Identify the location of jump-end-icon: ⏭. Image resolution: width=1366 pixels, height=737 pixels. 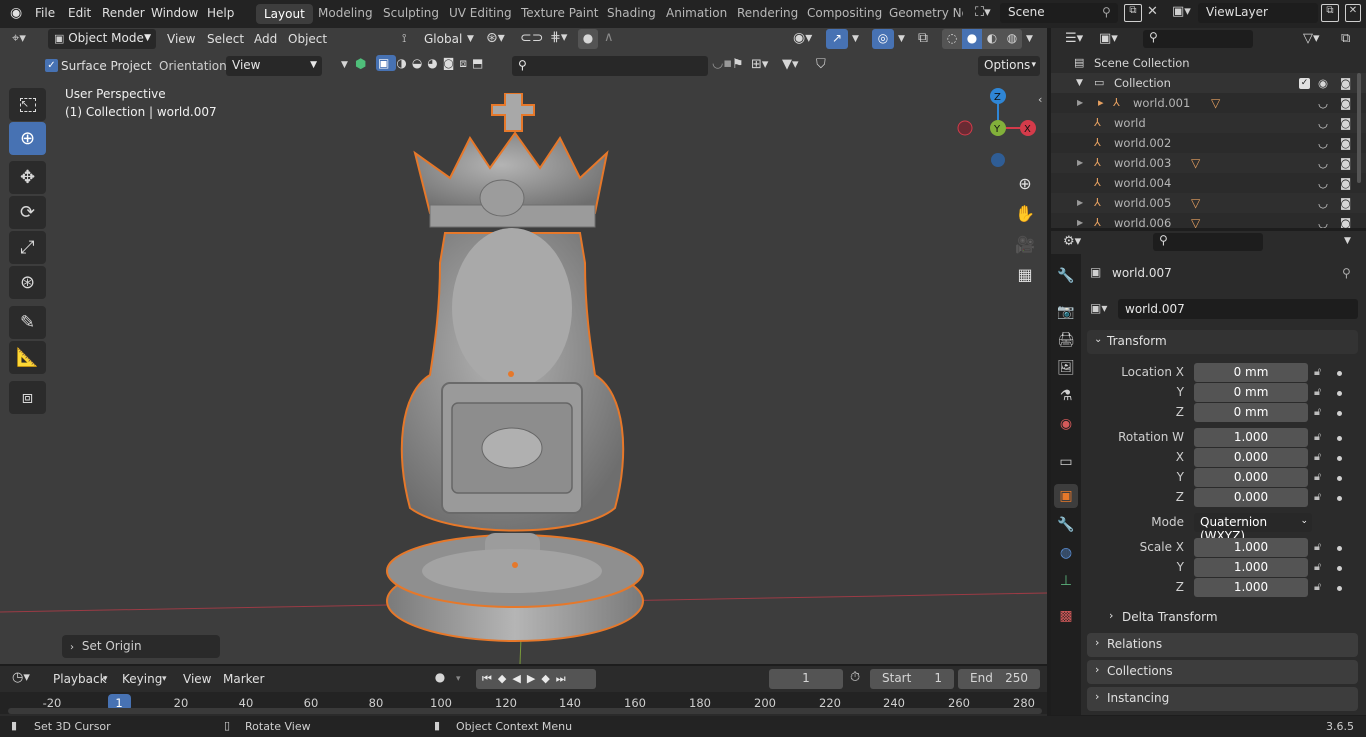
(564, 678).